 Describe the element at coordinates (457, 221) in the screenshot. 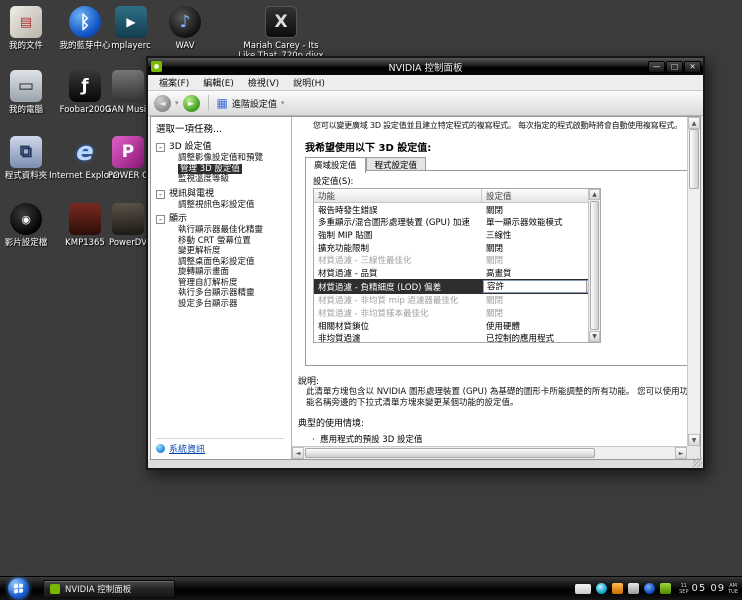

I see `table-row: 多重顯示/混合圖形處理裝置 (GPU) 加速 單一顯示器效能模式` at that location.